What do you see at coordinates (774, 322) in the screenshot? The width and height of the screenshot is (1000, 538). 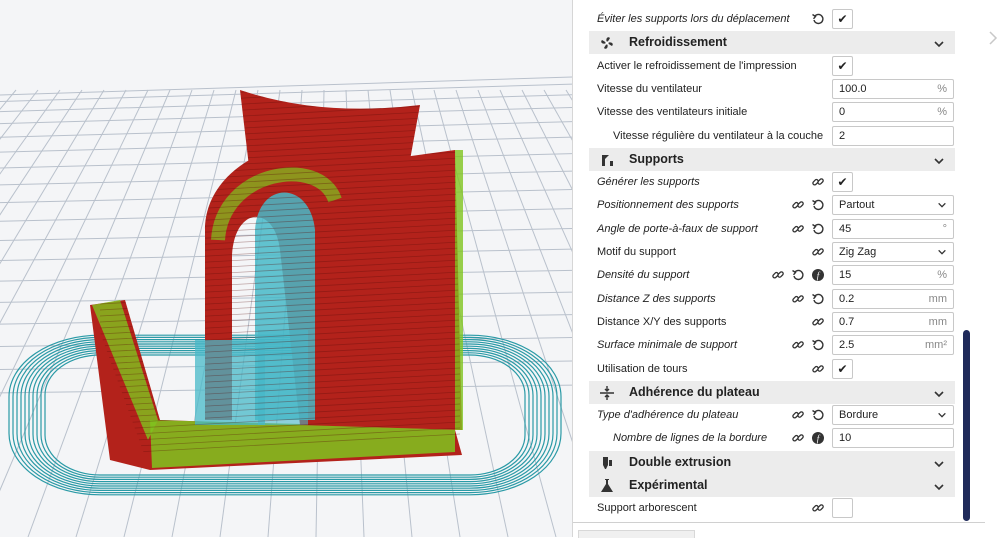 I see `setting-row: Distance X/Y des supports 0.7 mm` at bounding box center [774, 322].